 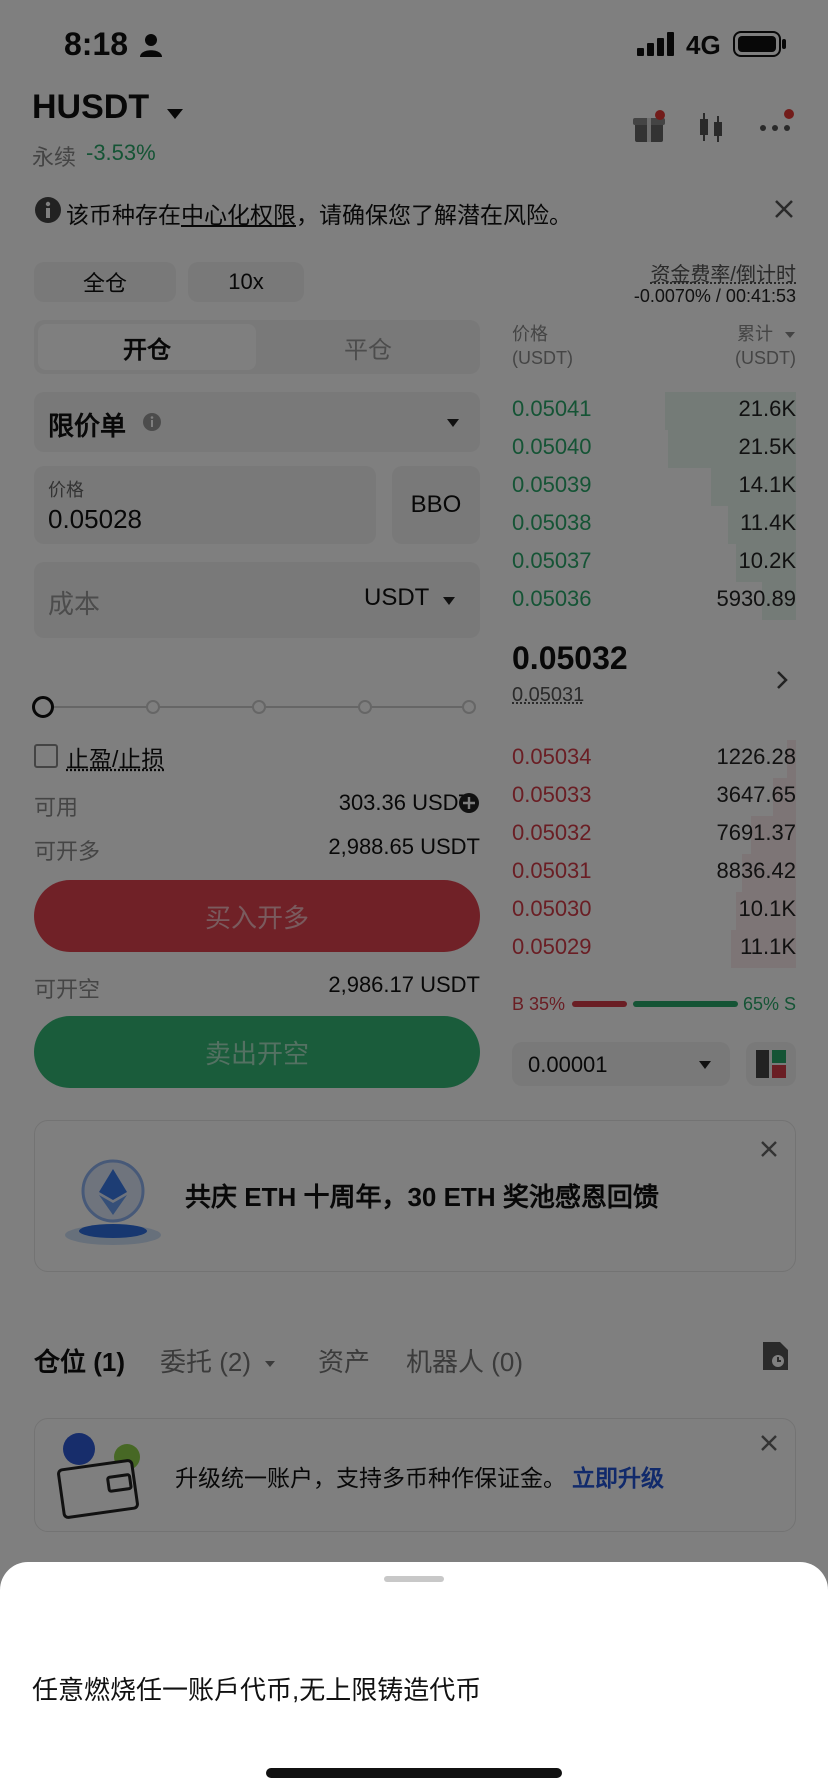 I want to click on tp-sl-label: 止盈/止损, so click(x=115, y=757).